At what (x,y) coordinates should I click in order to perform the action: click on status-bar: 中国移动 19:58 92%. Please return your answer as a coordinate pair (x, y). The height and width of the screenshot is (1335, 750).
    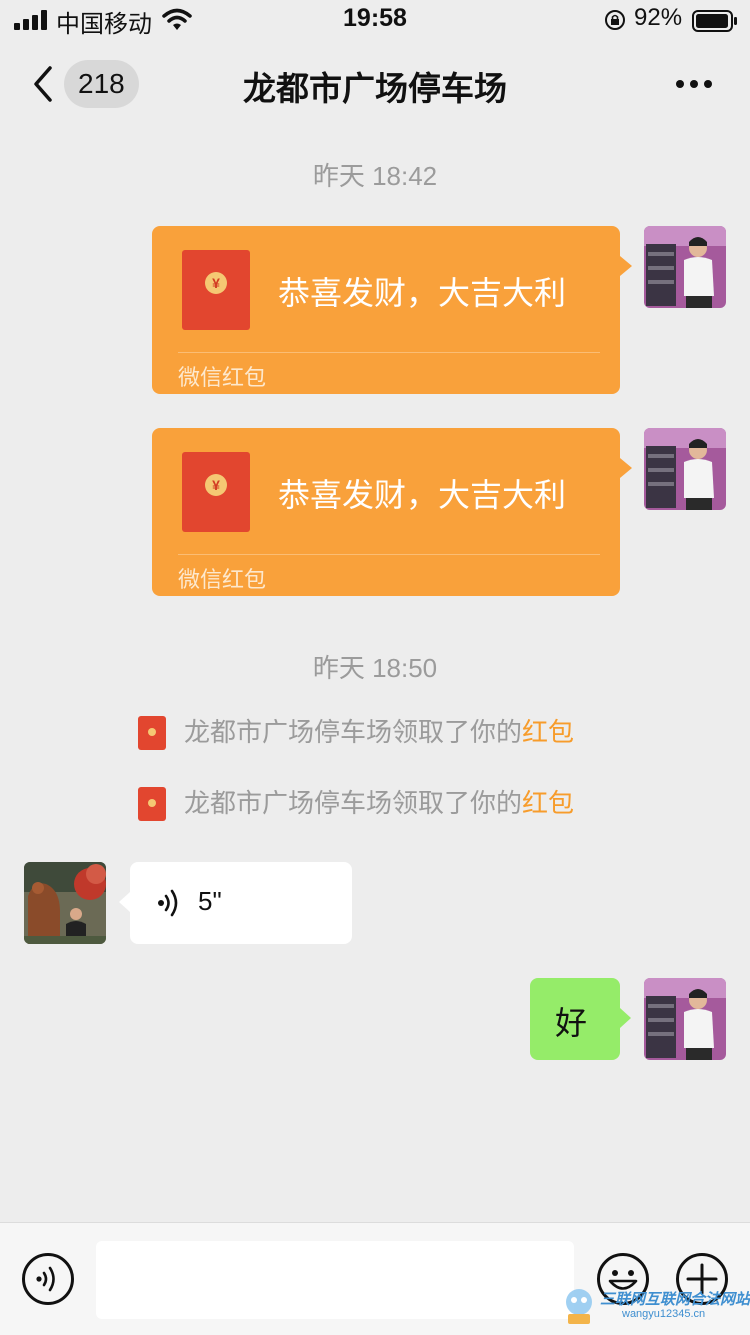
    Looking at the image, I should click on (375, 20).